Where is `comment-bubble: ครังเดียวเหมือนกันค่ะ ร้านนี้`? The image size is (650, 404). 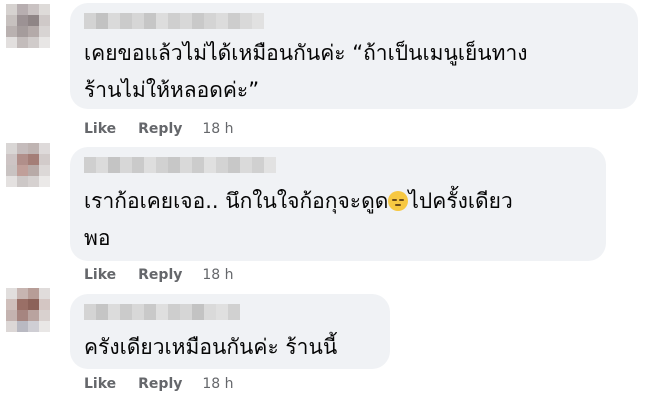
comment-bubble: ครังเดียวเหมือนกันค่ะ ร้านนี้ is located at coordinates (230, 331).